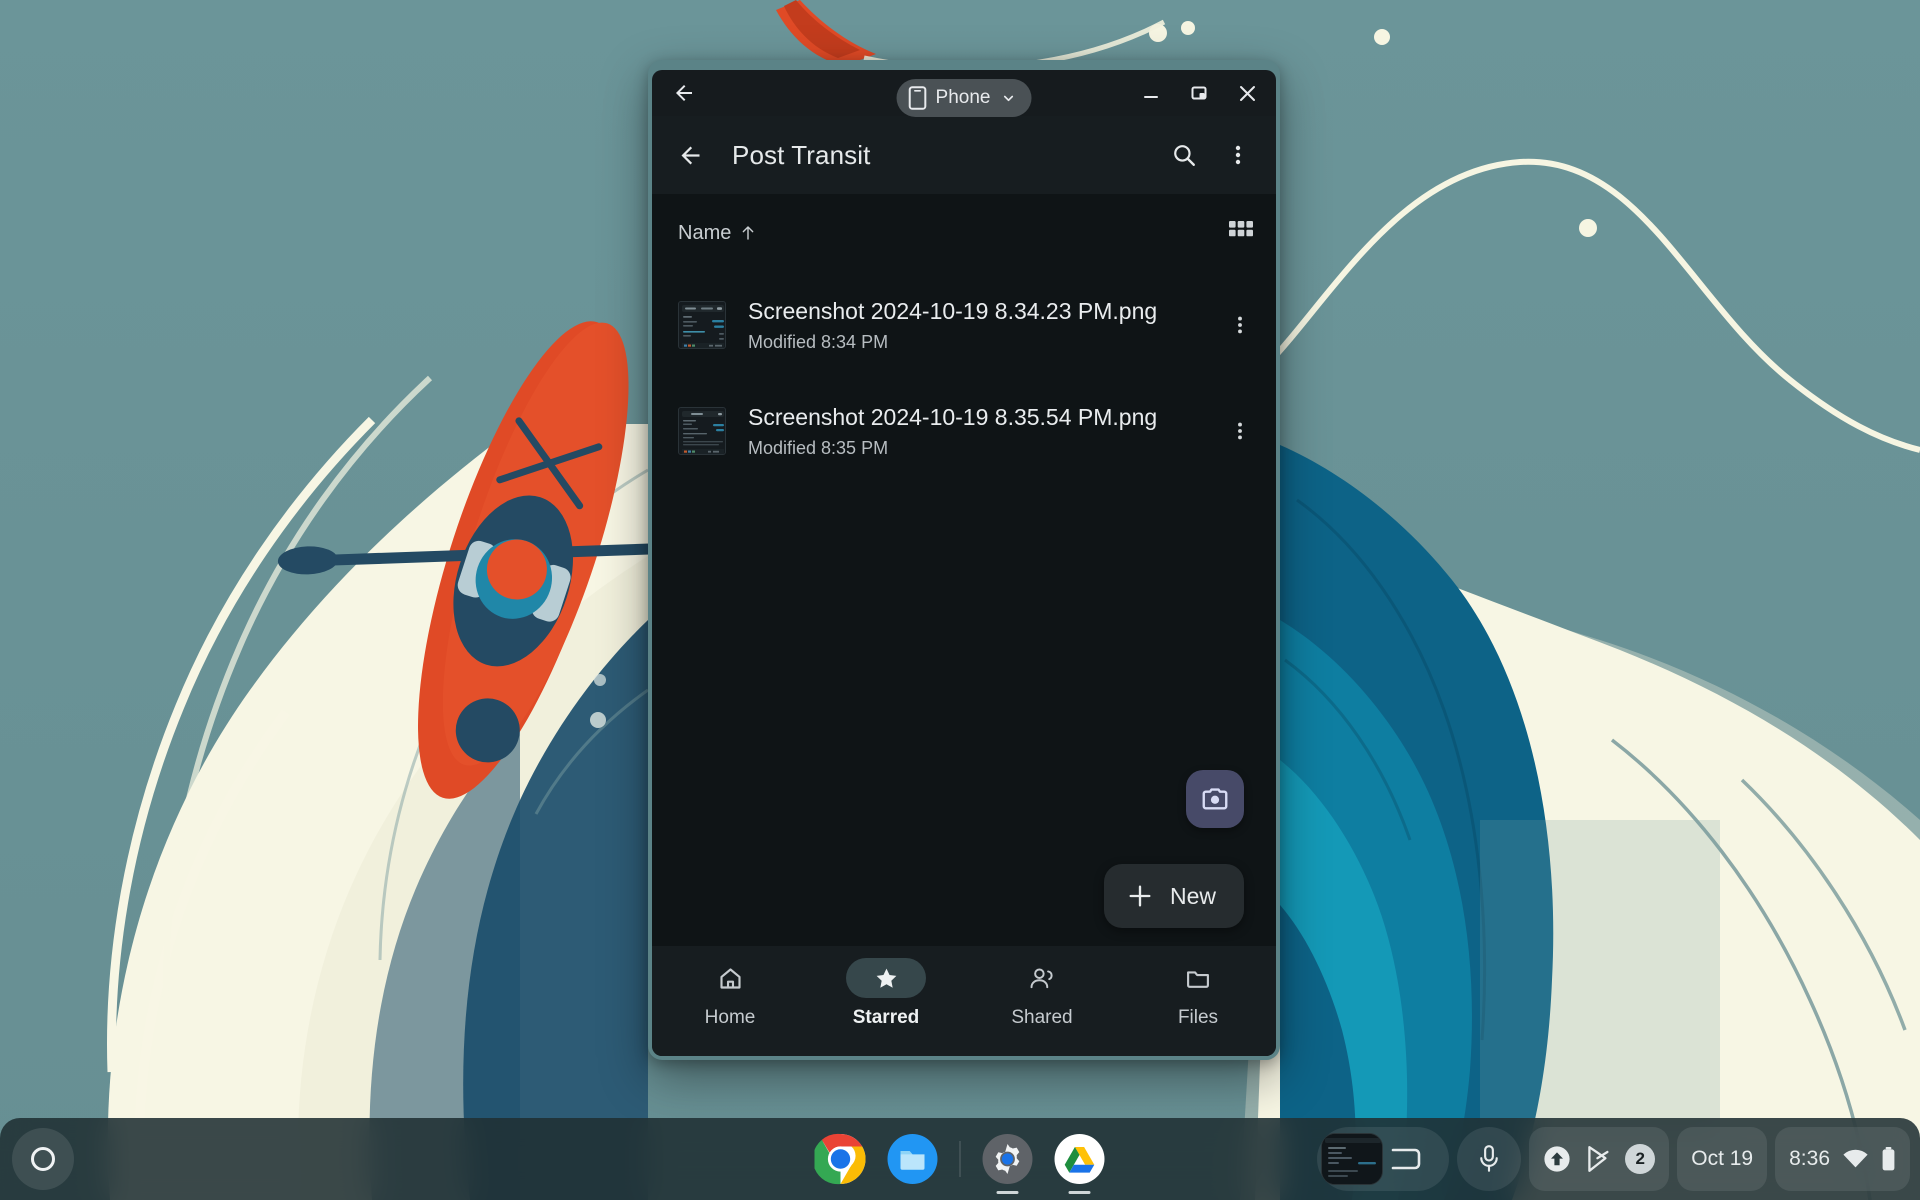  Describe the element at coordinates (801, 154) in the screenshot. I see `page-title: Post Transit` at that location.